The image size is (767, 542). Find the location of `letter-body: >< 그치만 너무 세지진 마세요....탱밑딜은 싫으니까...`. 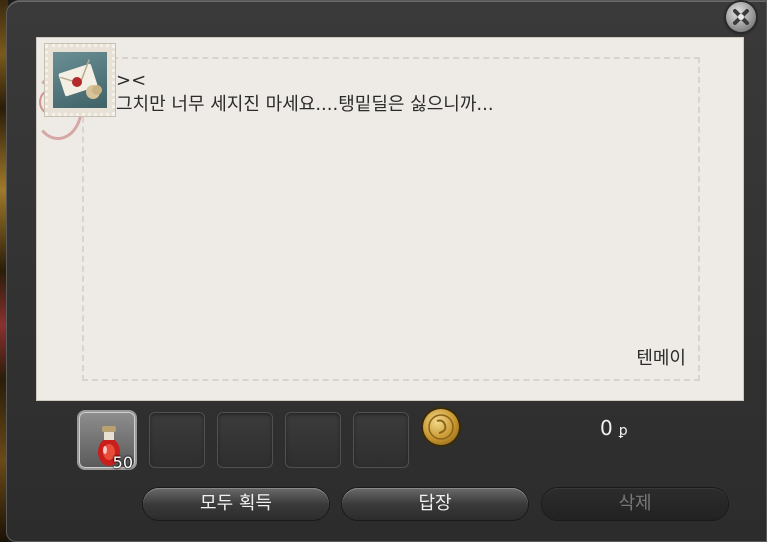

letter-body: >< 그치만 너무 세지진 마세요....탱밑딜은 싫으니까... is located at coordinates (305, 92).